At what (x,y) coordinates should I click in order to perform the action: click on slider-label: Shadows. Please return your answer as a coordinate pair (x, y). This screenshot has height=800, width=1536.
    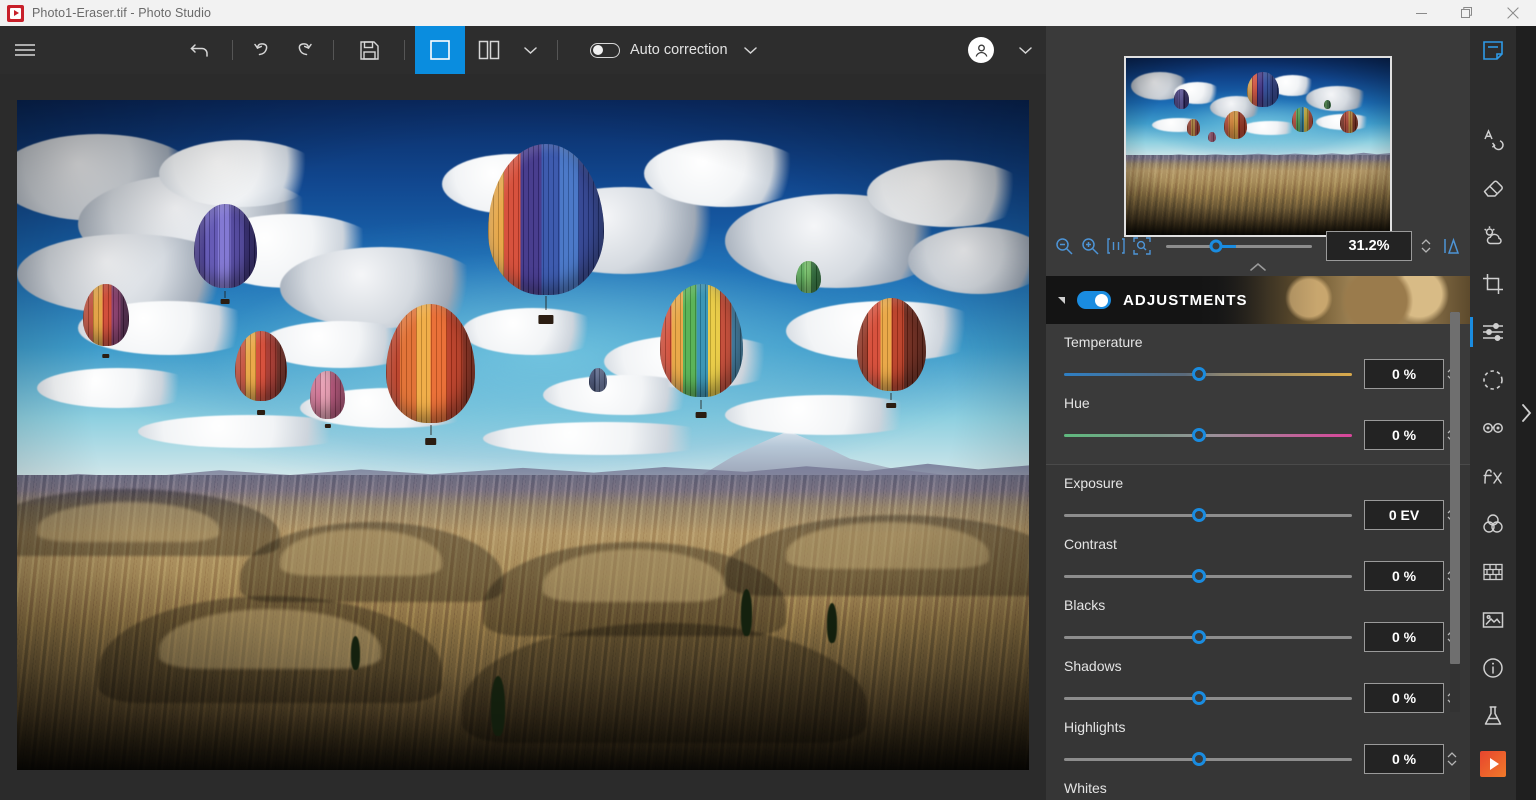
    Looking at the image, I should click on (1093, 666).